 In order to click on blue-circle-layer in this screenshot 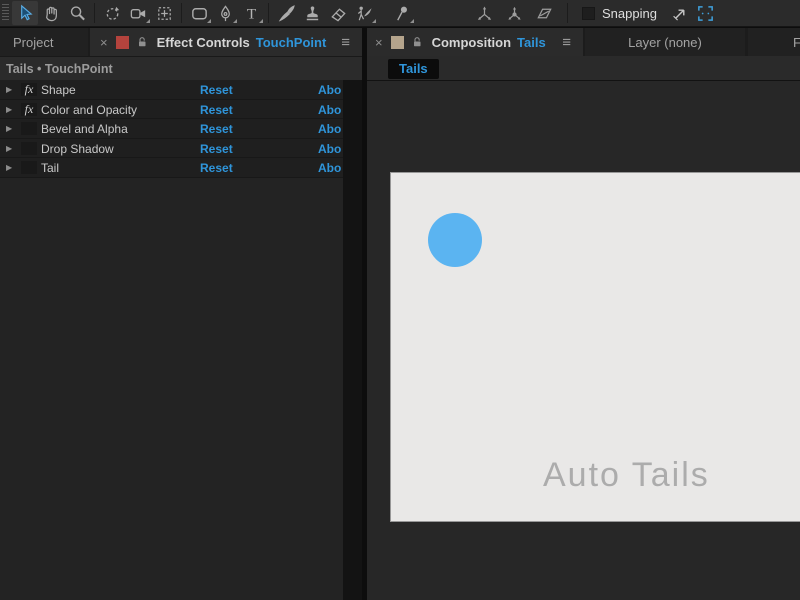, I will do `click(455, 240)`.